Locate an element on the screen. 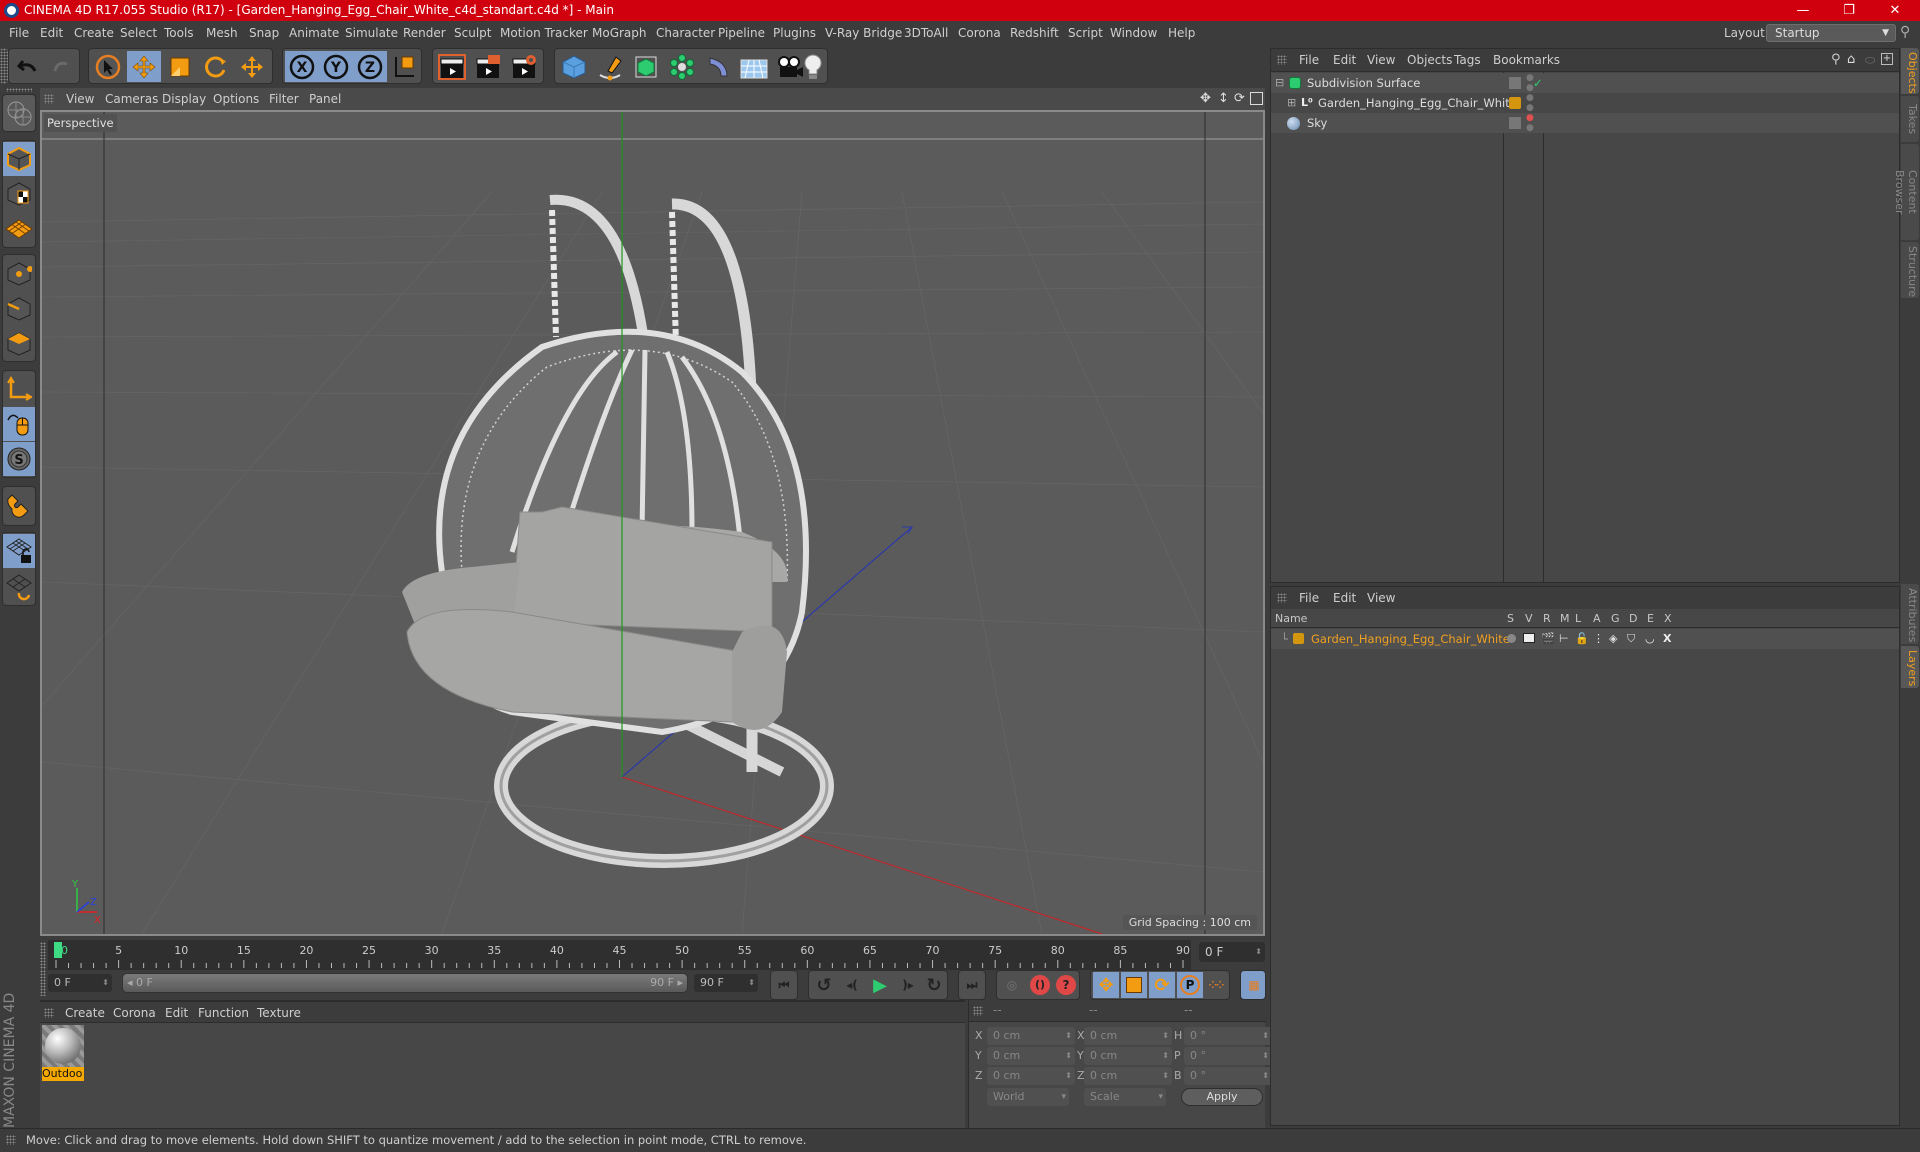 The image size is (1920, 1152). objects-menu-view: View is located at coordinates (1381, 60).